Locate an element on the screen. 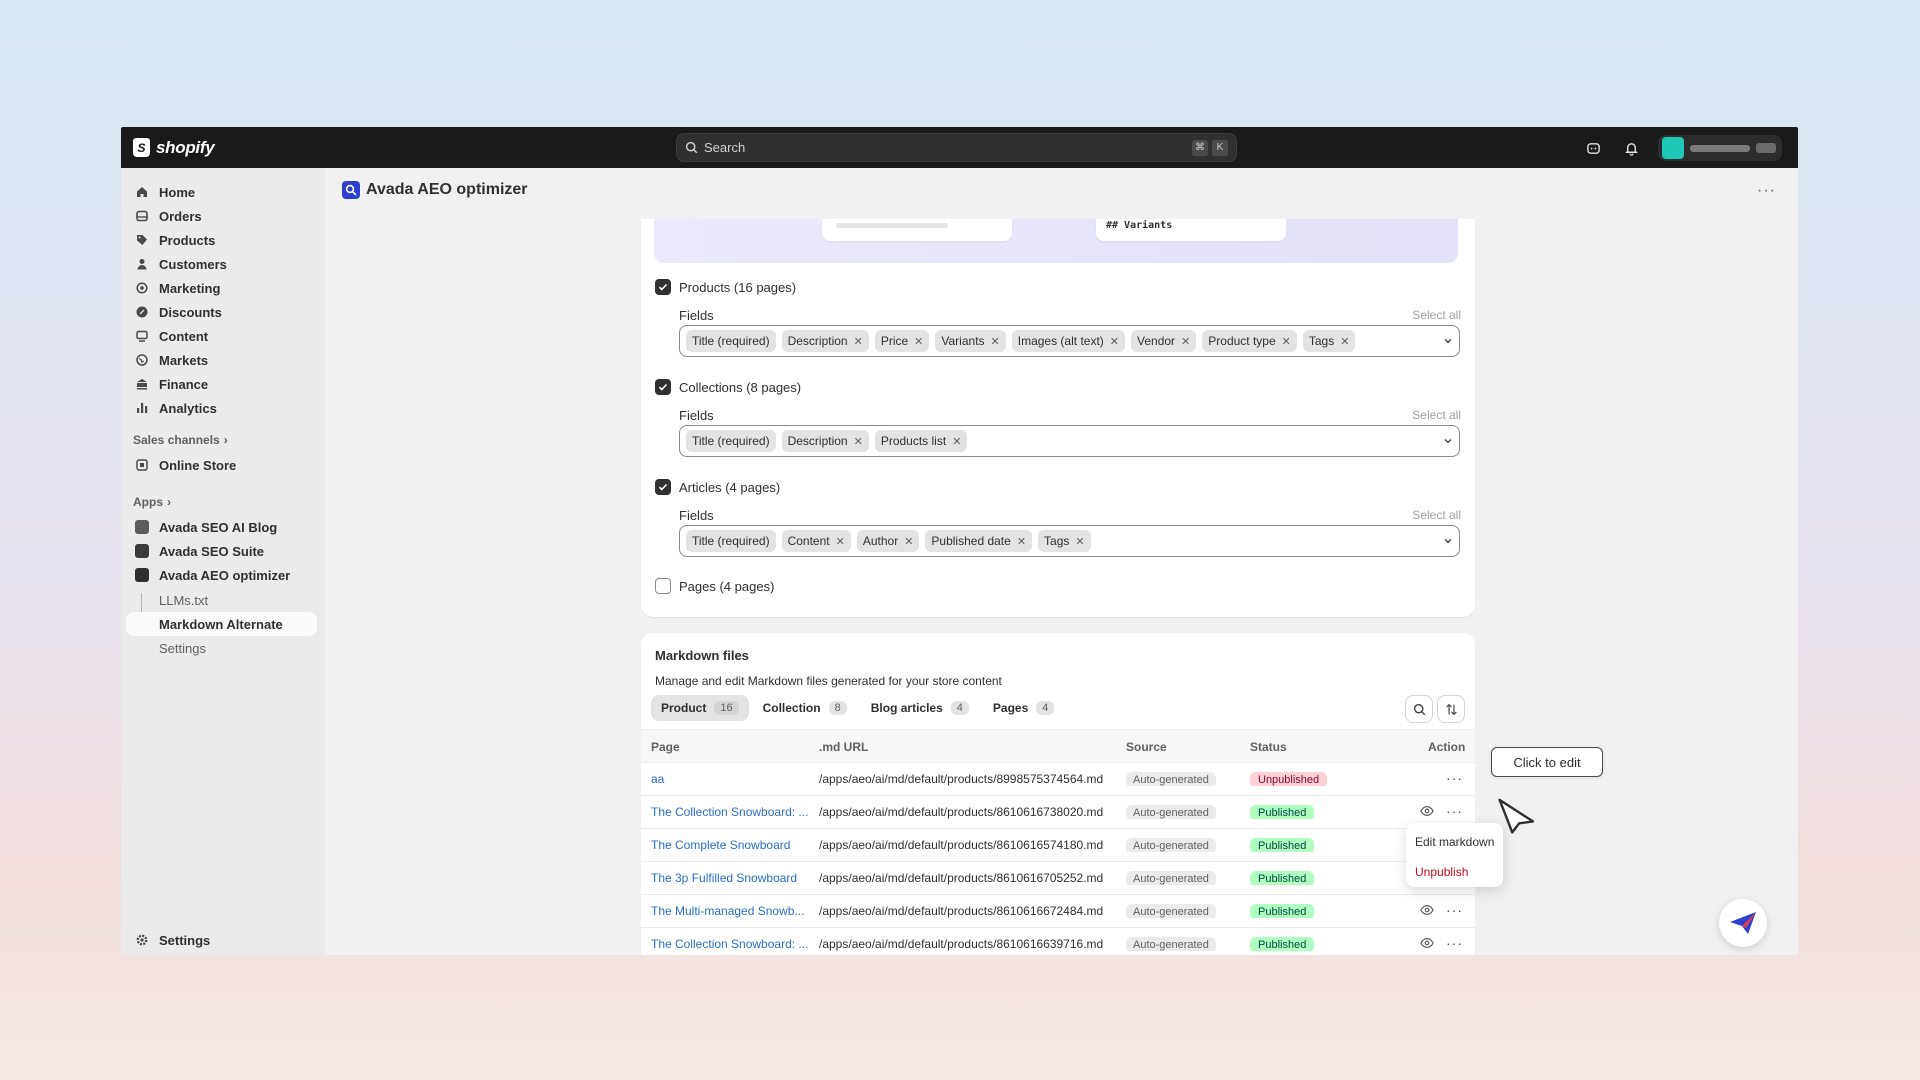 This screenshot has height=1080, width=1920. pages-checkbox is located at coordinates (663, 586).